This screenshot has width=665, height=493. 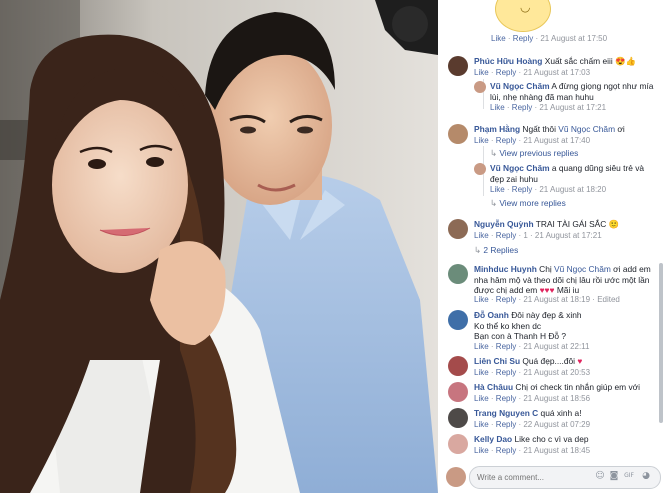 What do you see at coordinates (532, 424) in the screenshot?
I see `comment-meta: Like · Reply · 22 August at 07:29` at bounding box center [532, 424].